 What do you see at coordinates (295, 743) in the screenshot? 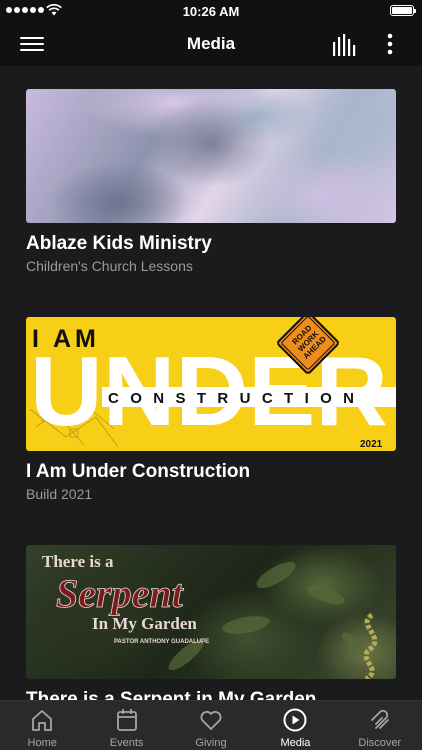
I see `tab-label: Media` at bounding box center [295, 743].